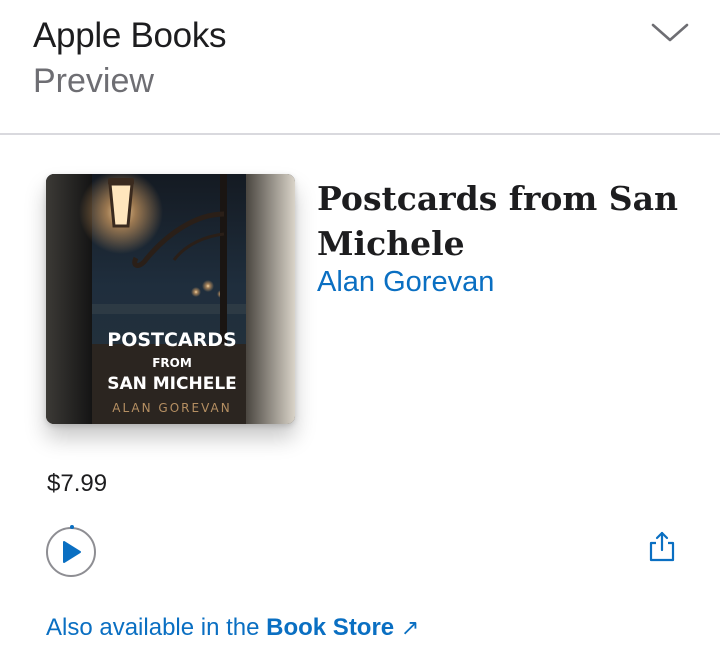 This screenshot has height=668, width=720. Describe the element at coordinates (77, 483) in the screenshot. I see `price-label: $7.99` at that location.